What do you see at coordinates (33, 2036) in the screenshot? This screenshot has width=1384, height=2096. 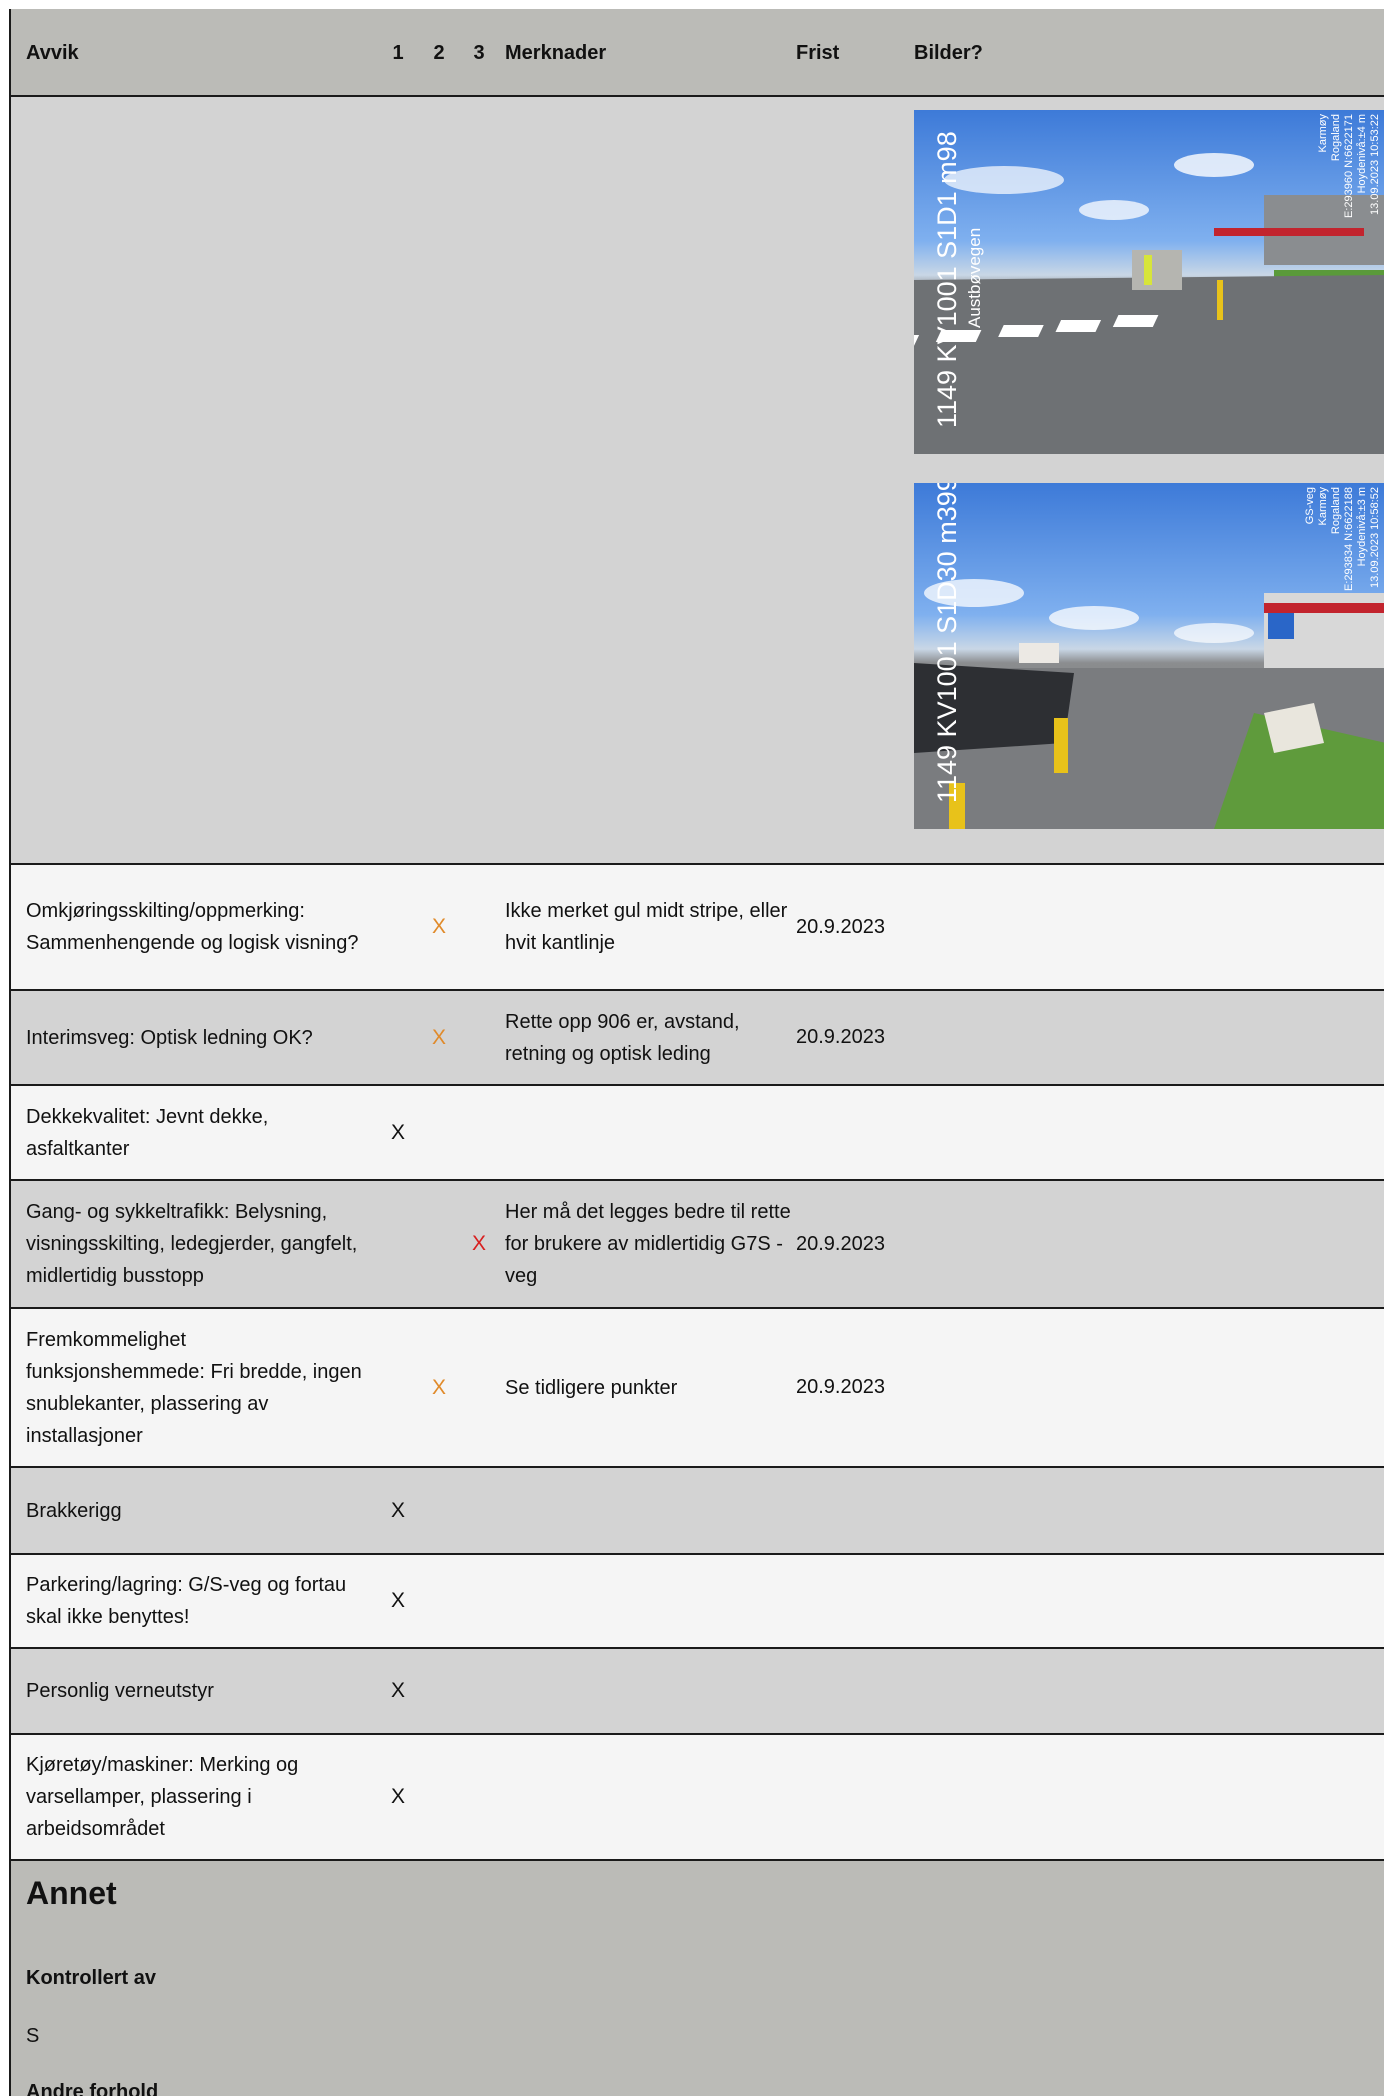 I see `kontrollert-value: S` at bounding box center [33, 2036].